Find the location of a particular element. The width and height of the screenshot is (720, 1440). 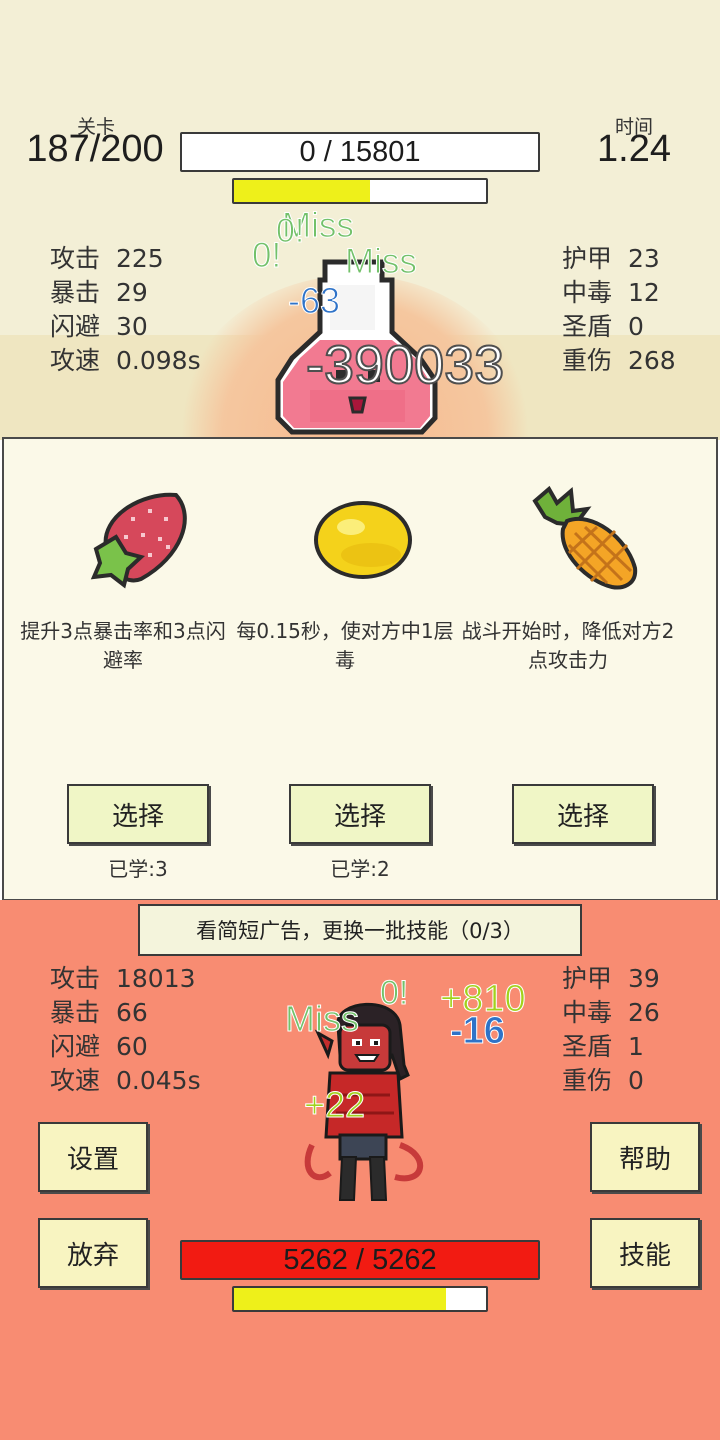

stat-row: 攻击 225 is located at coordinates (125, 259).